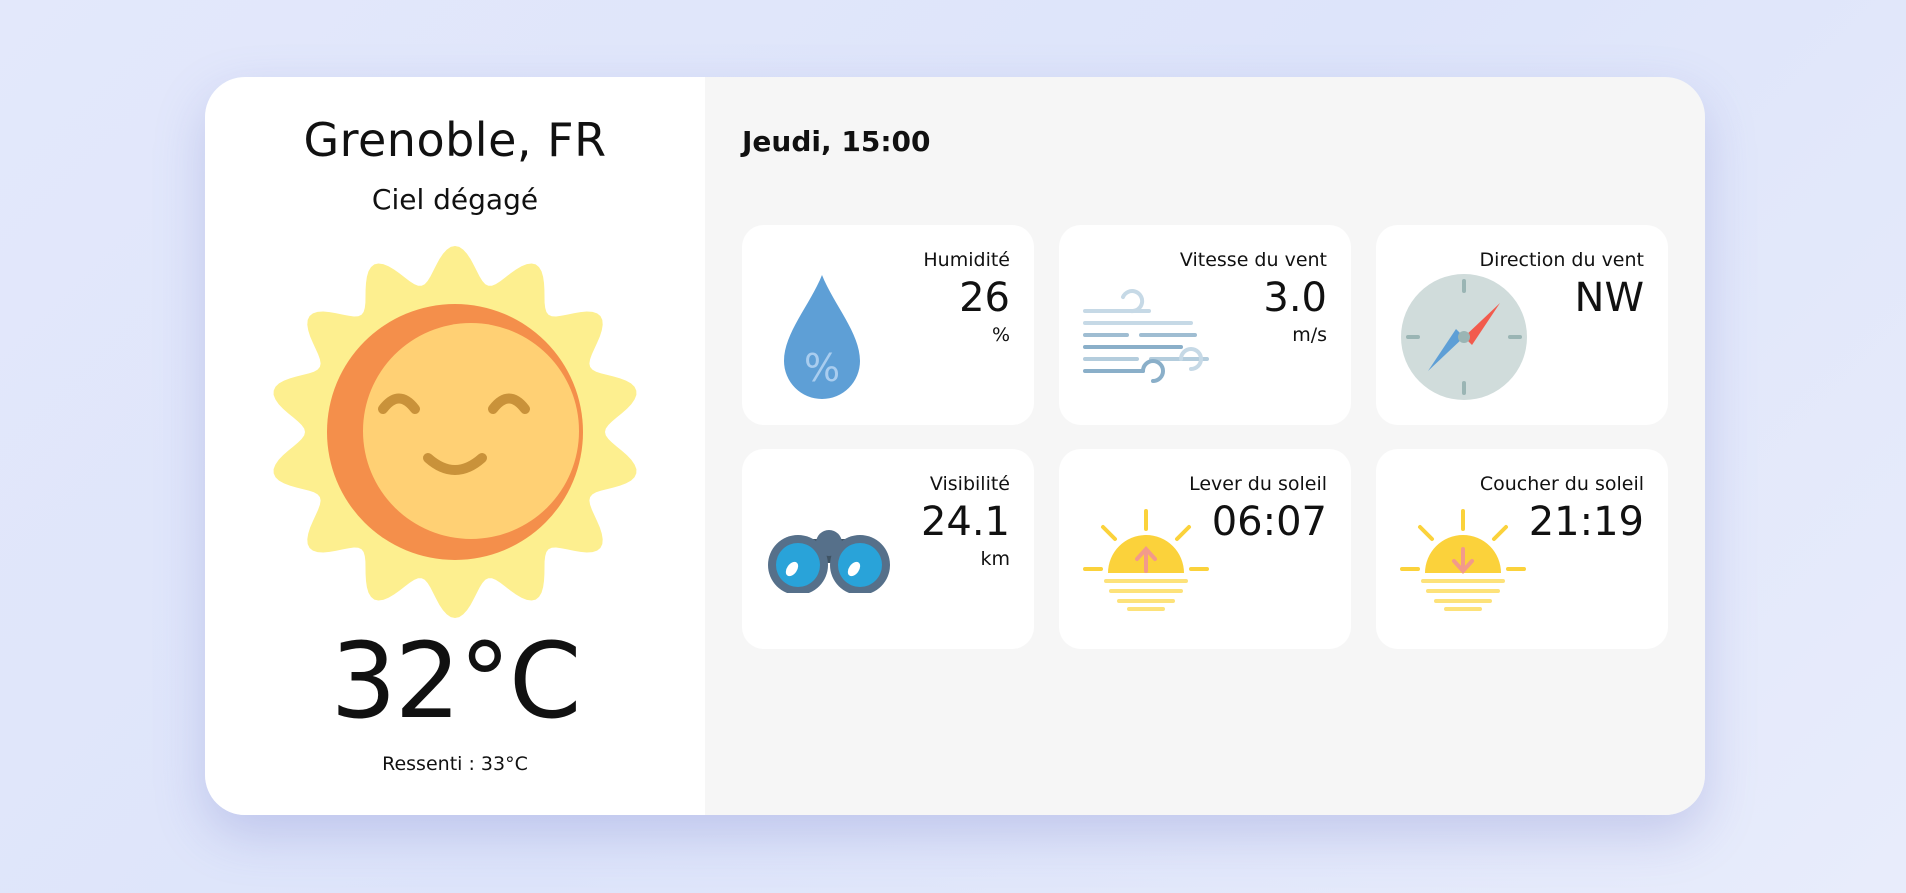 The width and height of the screenshot is (1906, 893). I want to click on sunset-value: 21:19, so click(1586, 522).